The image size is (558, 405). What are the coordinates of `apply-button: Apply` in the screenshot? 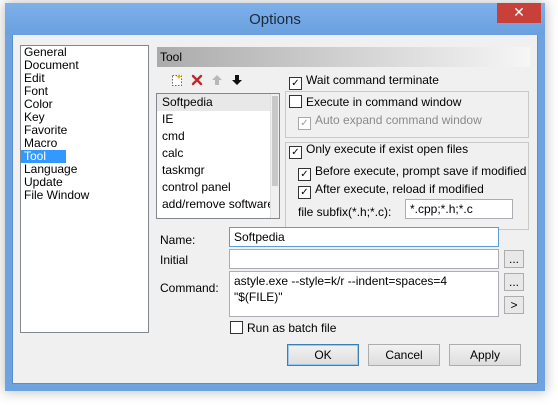 It's located at (485, 355).